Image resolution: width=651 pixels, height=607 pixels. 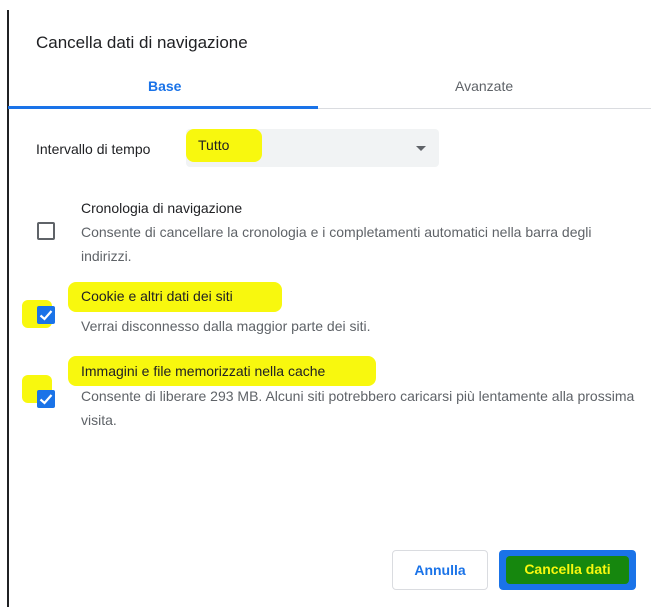 What do you see at coordinates (8, 308) in the screenshot?
I see `dialog-left-edge` at bounding box center [8, 308].